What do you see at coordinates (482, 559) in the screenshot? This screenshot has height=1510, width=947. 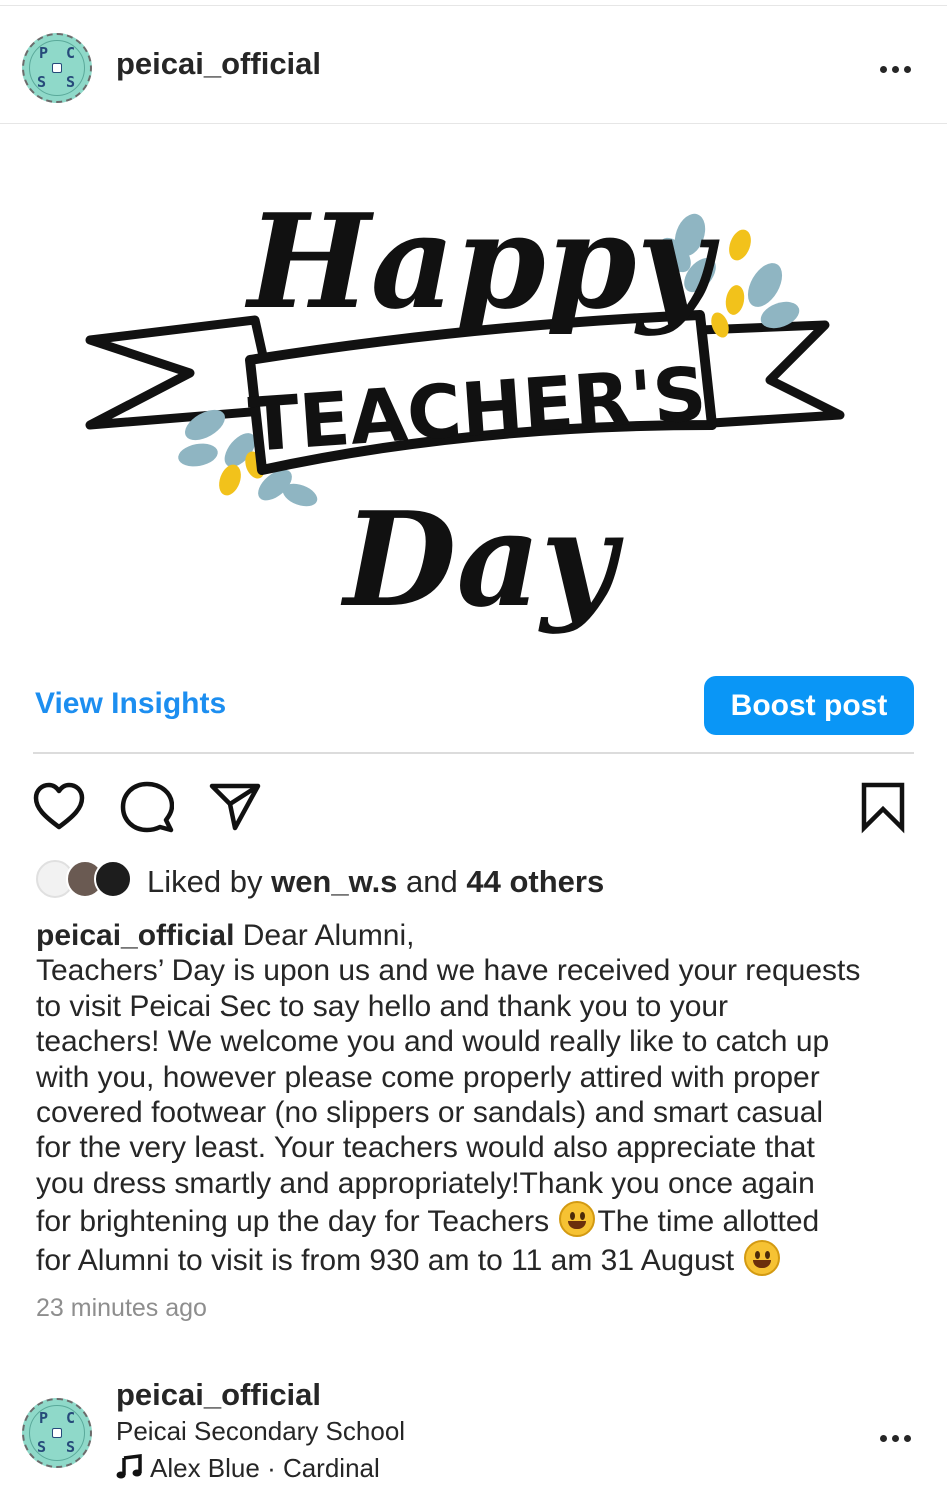 I see `image-title-line3: Day` at bounding box center [482, 559].